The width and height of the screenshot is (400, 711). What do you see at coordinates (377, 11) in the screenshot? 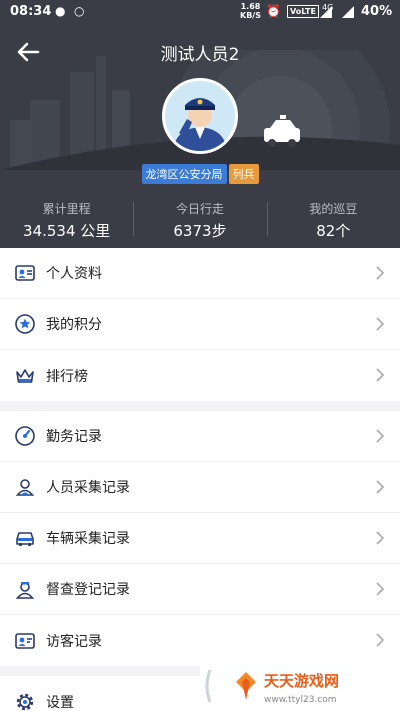
I see `battery-level: 40%` at bounding box center [377, 11].